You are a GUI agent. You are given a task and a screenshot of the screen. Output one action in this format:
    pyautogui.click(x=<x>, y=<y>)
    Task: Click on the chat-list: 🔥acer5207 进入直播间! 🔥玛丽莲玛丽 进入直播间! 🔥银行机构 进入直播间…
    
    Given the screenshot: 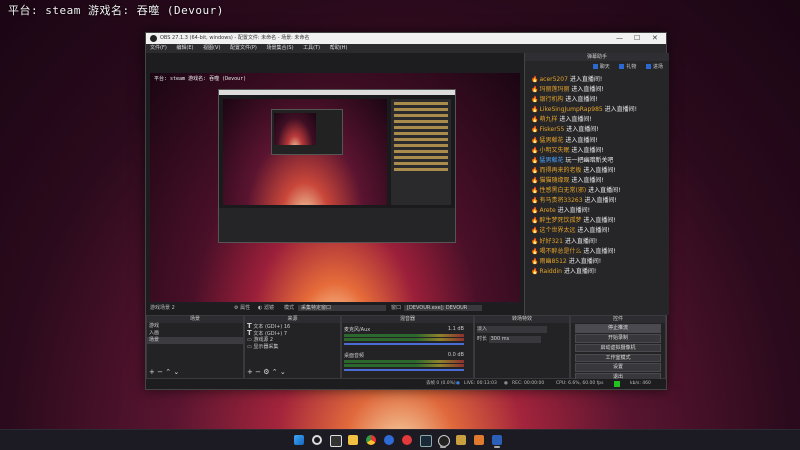 What is the action you would take?
    pyautogui.click(x=599, y=176)
    